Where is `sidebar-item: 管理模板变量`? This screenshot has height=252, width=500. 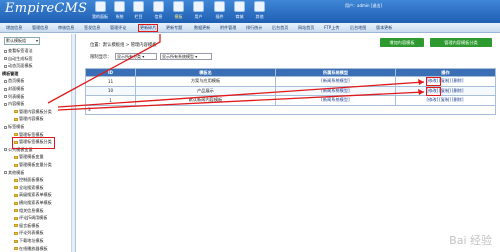 sidebar-item: 管理模板变量 is located at coordinates (29, 157).